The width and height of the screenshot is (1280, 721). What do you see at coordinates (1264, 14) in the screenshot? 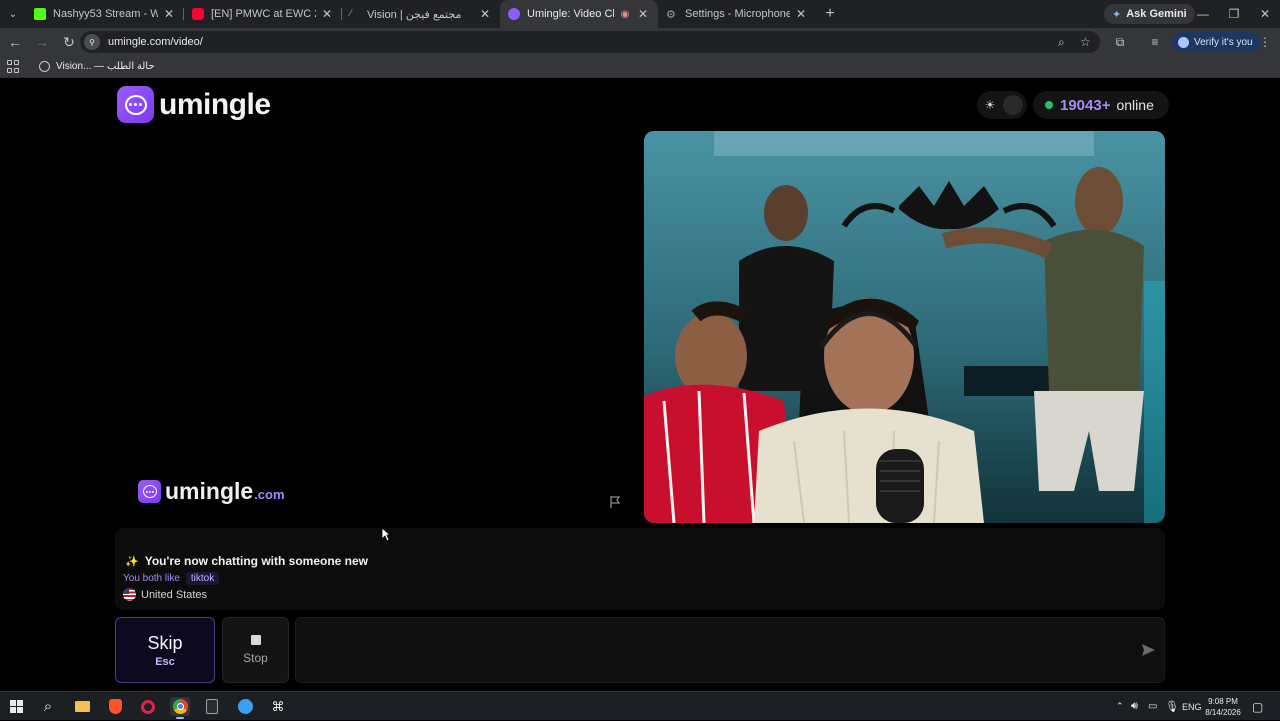
I see `close-window-button: ✕` at bounding box center [1264, 14].